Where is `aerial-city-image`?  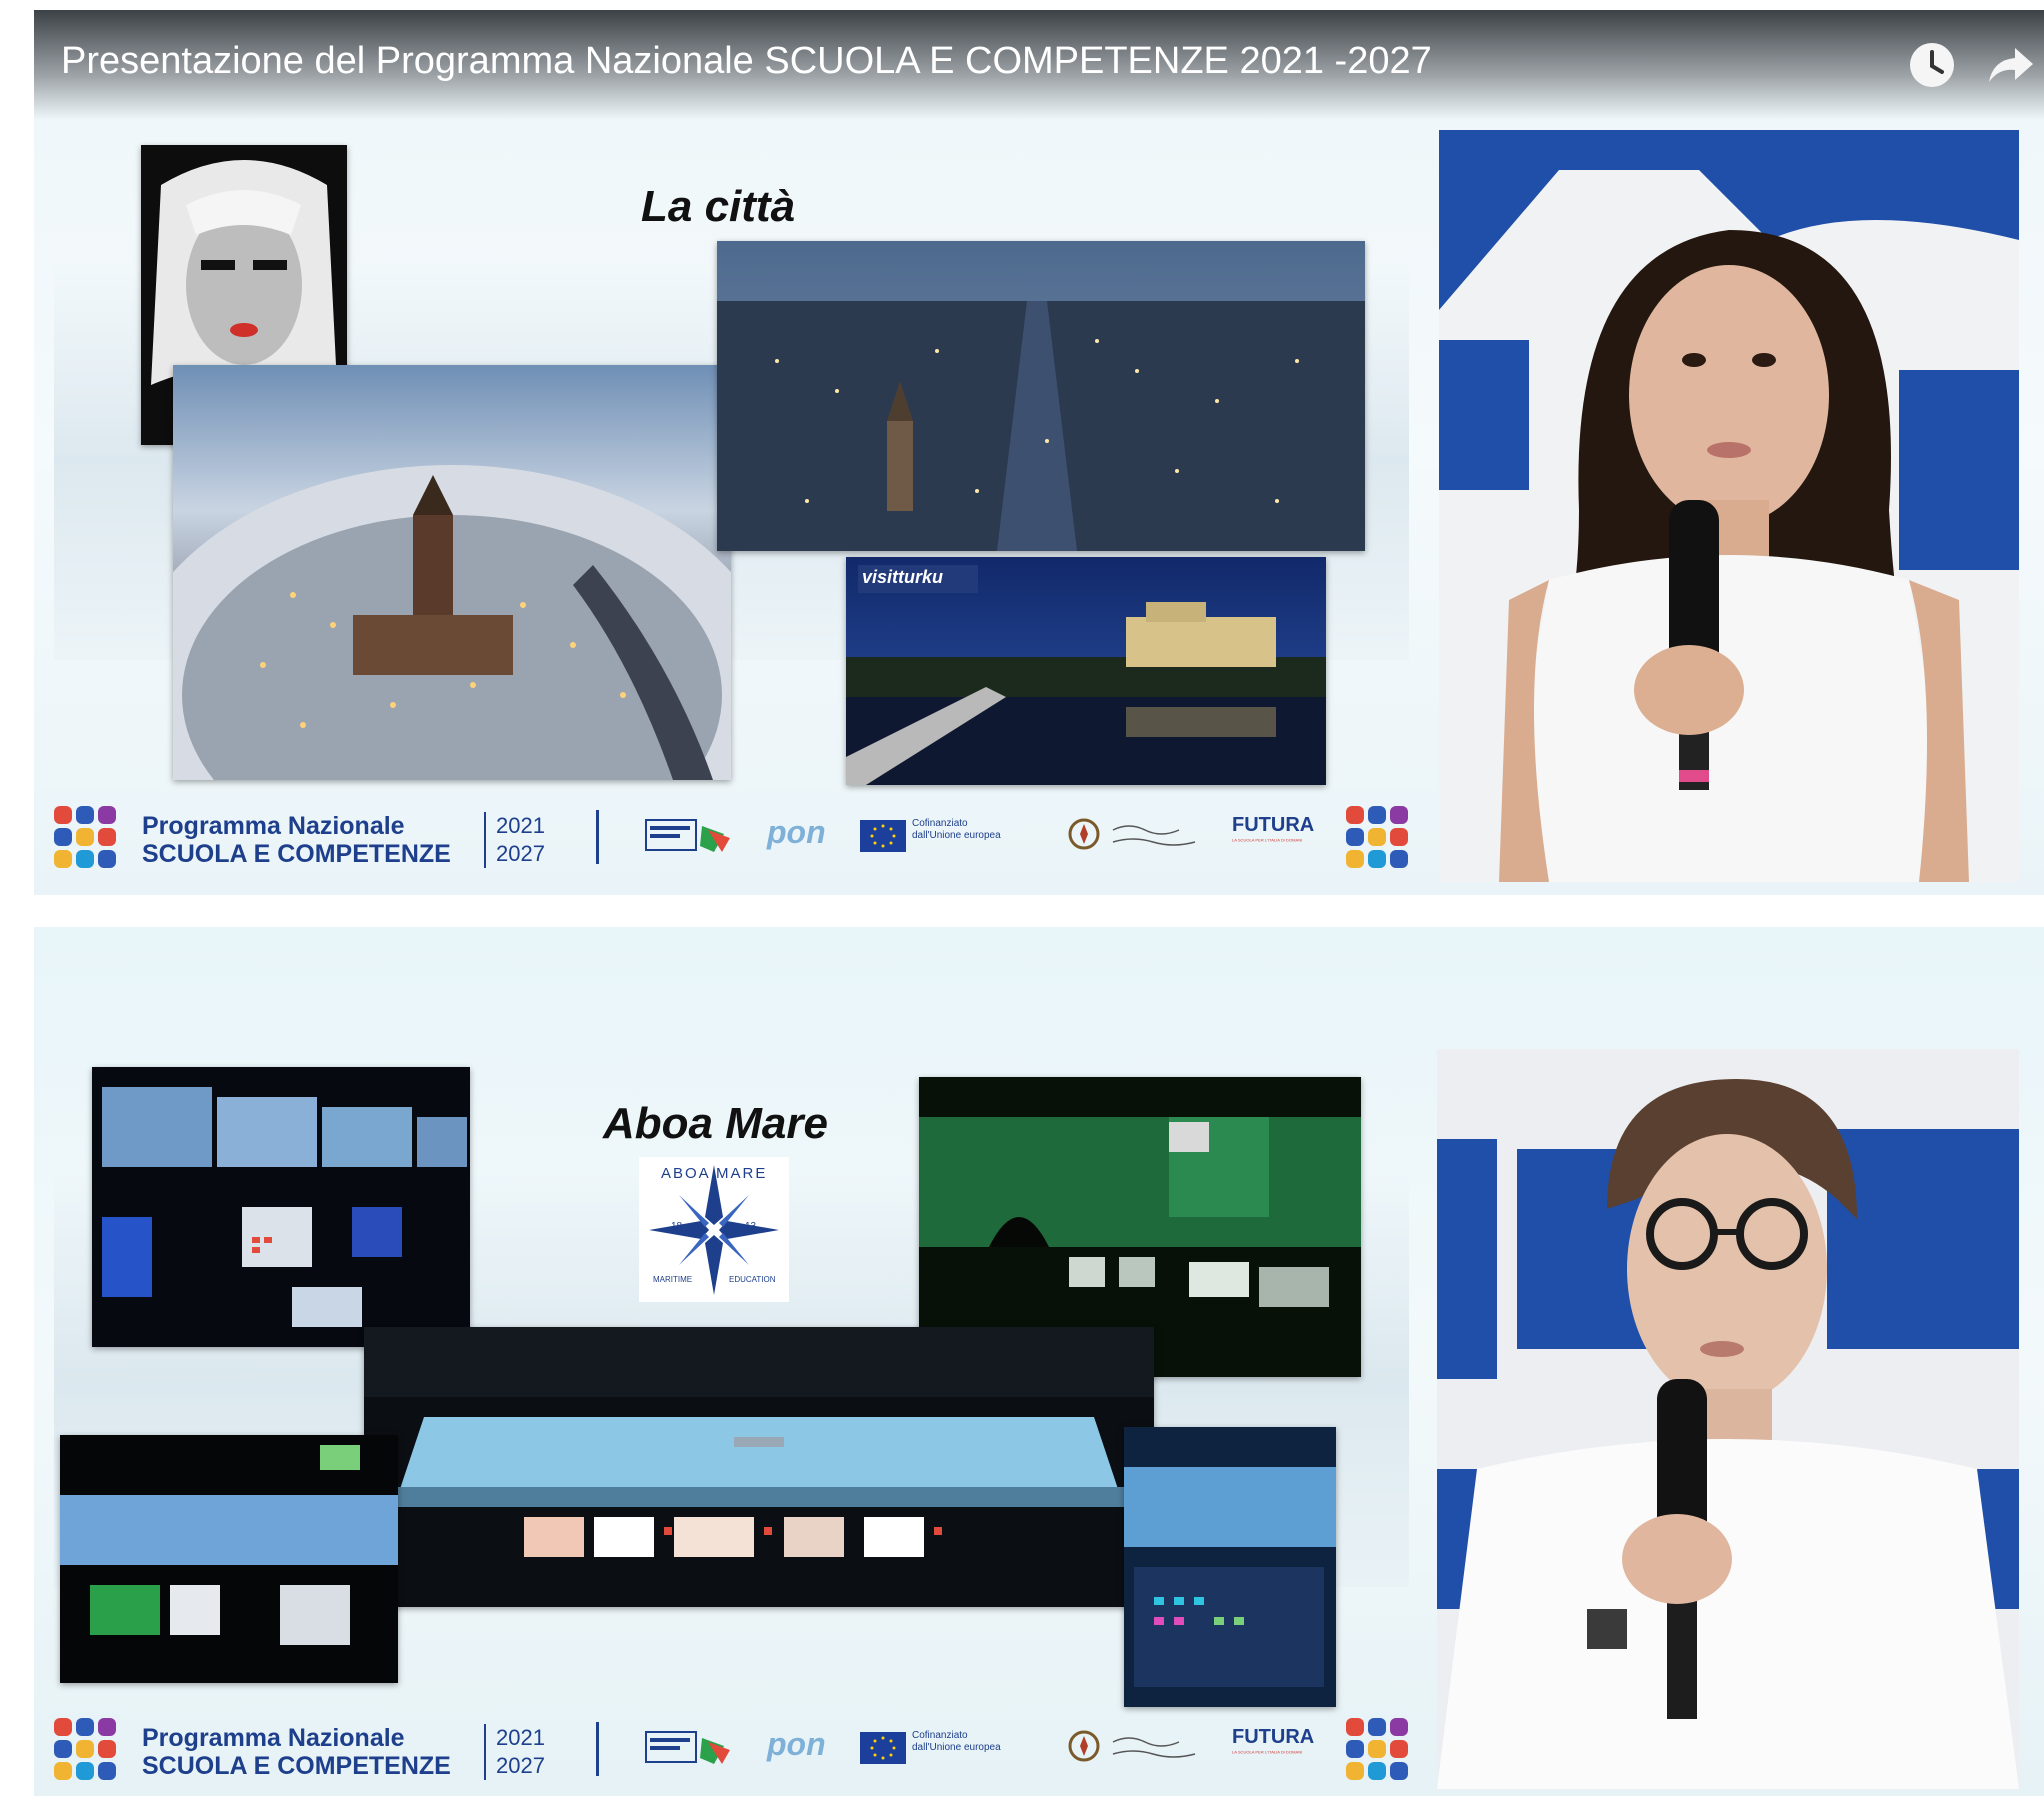
aerial-city-image is located at coordinates (1041, 396).